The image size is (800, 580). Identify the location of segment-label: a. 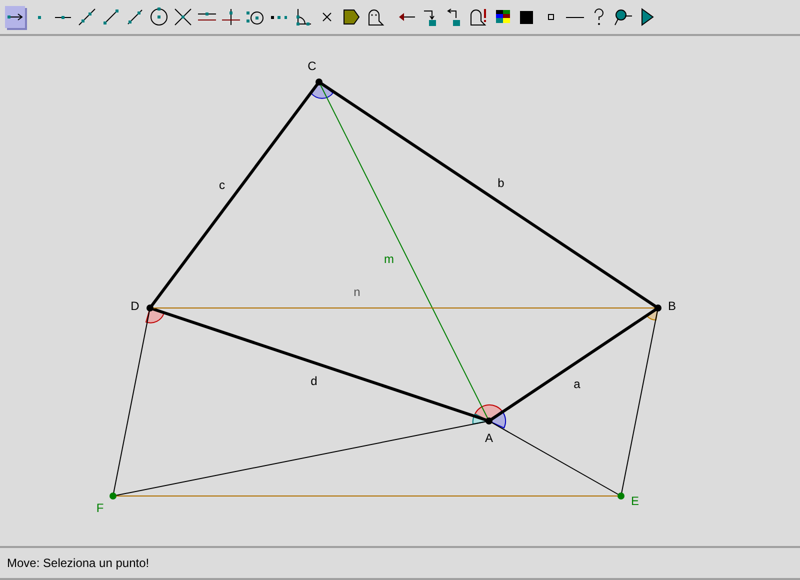
(577, 384).